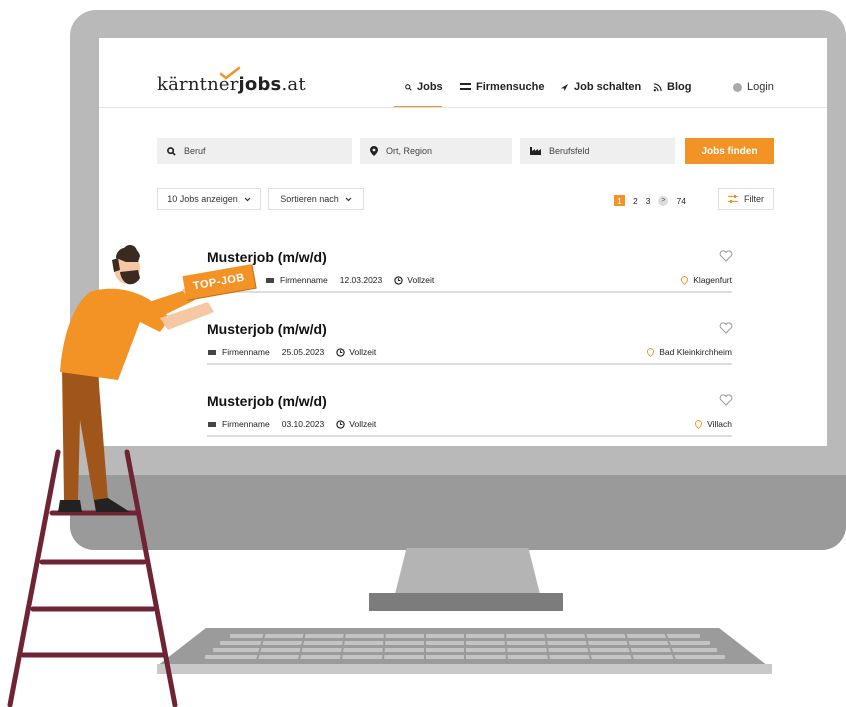 The width and height of the screenshot is (846, 707). What do you see at coordinates (754, 199) in the screenshot?
I see `filter-label: Filter` at bounding box center [754, 199].